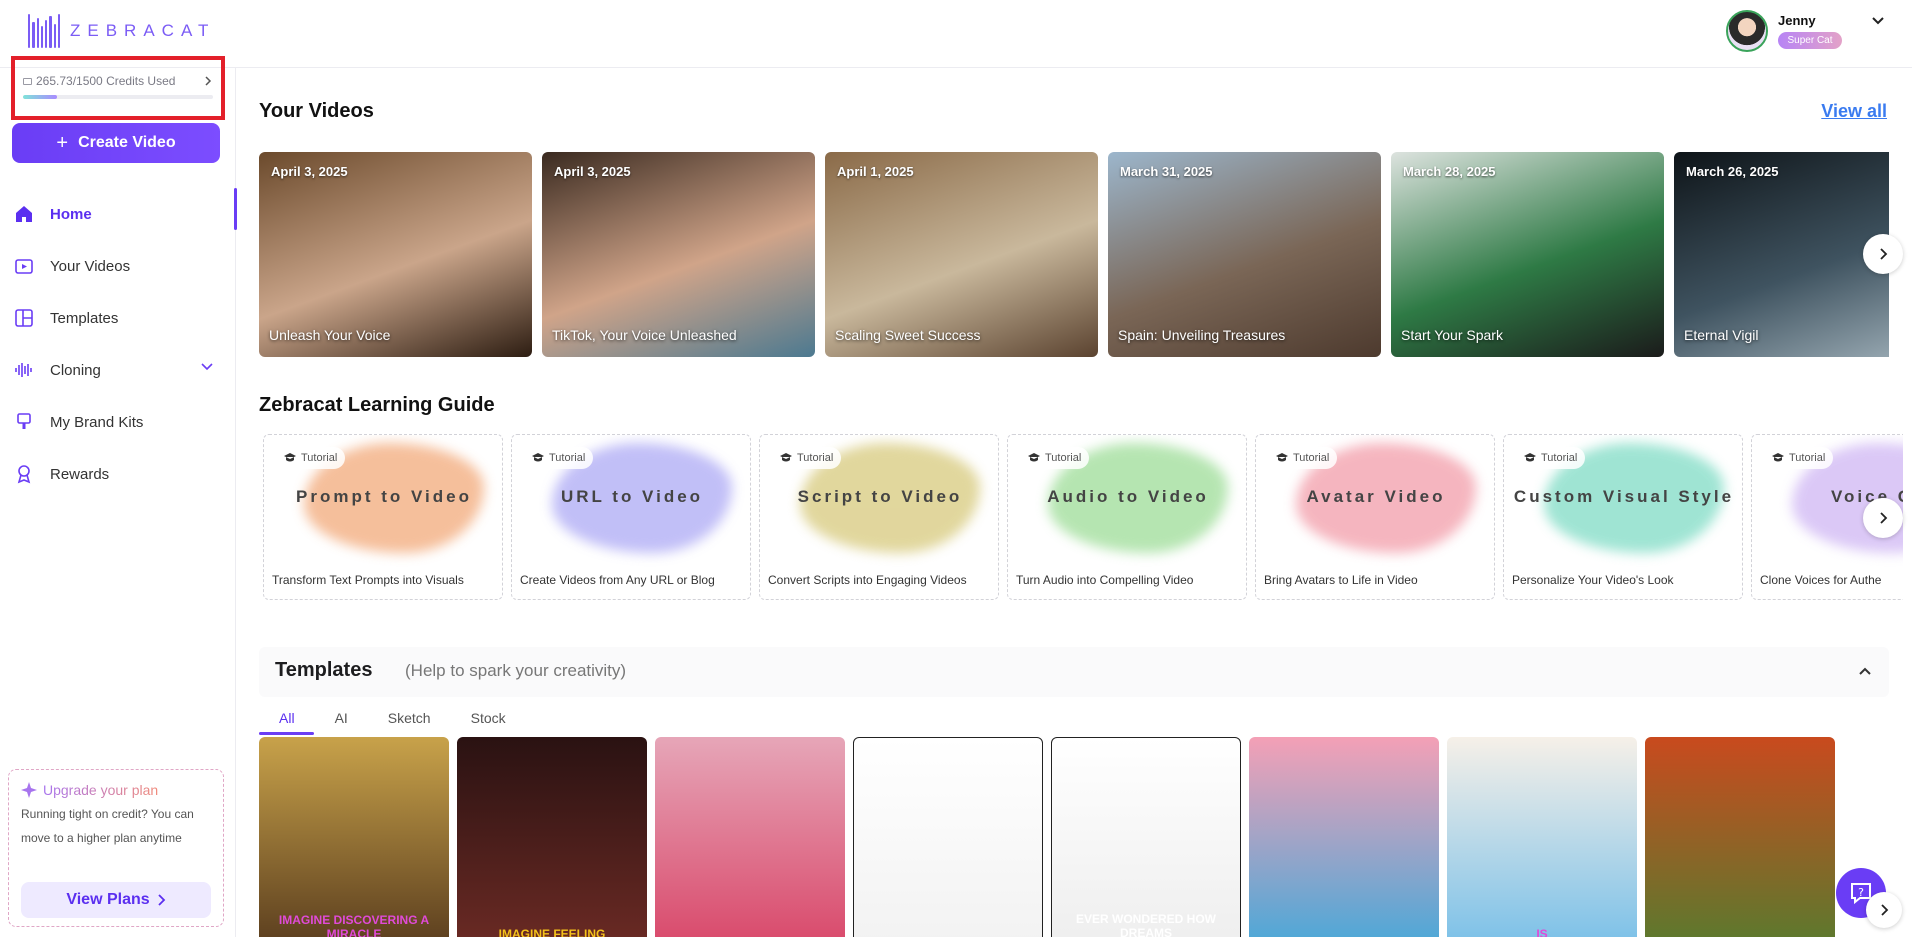 This screenshot has height=937, width=1912. I want to click on template-card: IS, so click(1542, 837).